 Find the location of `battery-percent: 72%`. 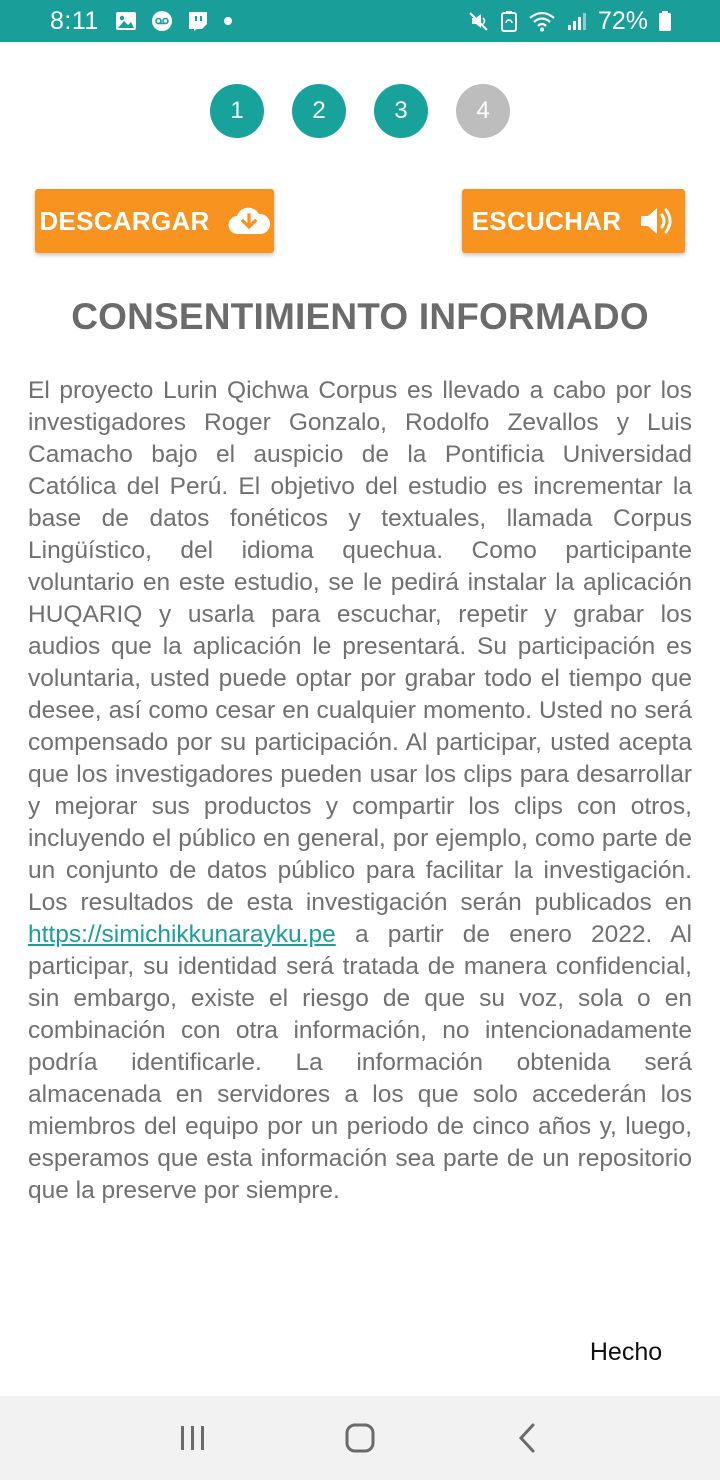

battery-percent: 72% is located at coordinates (622, 20).